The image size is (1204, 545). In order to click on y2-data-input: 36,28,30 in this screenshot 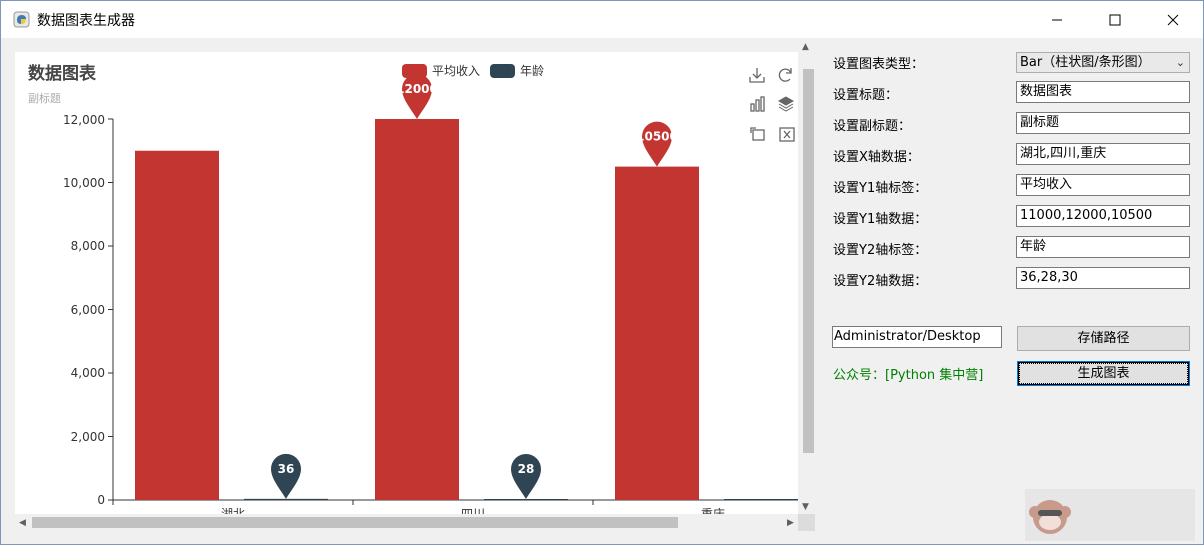, I will do `click(1103, 278)`.